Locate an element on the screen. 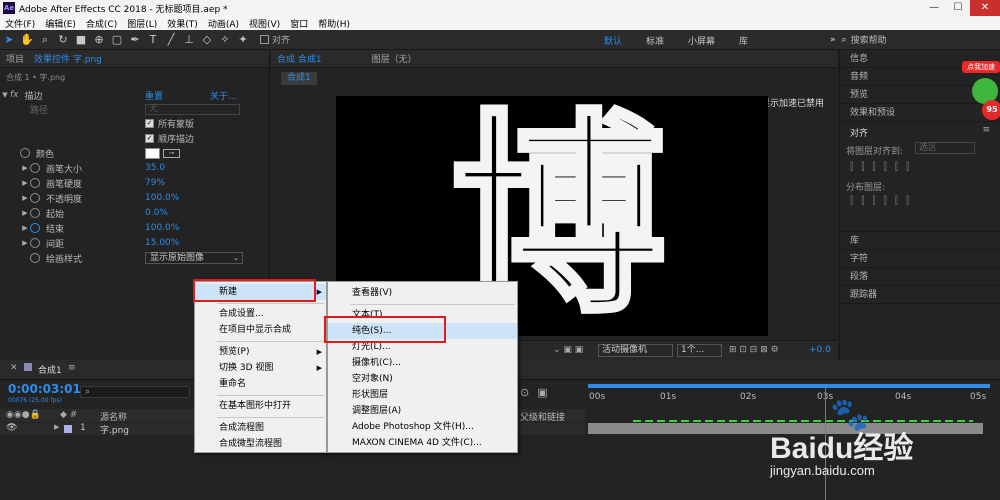 The height and width of the screenshot is (500, 1000). layer-duration-bar is located at coordinates (785, 427).